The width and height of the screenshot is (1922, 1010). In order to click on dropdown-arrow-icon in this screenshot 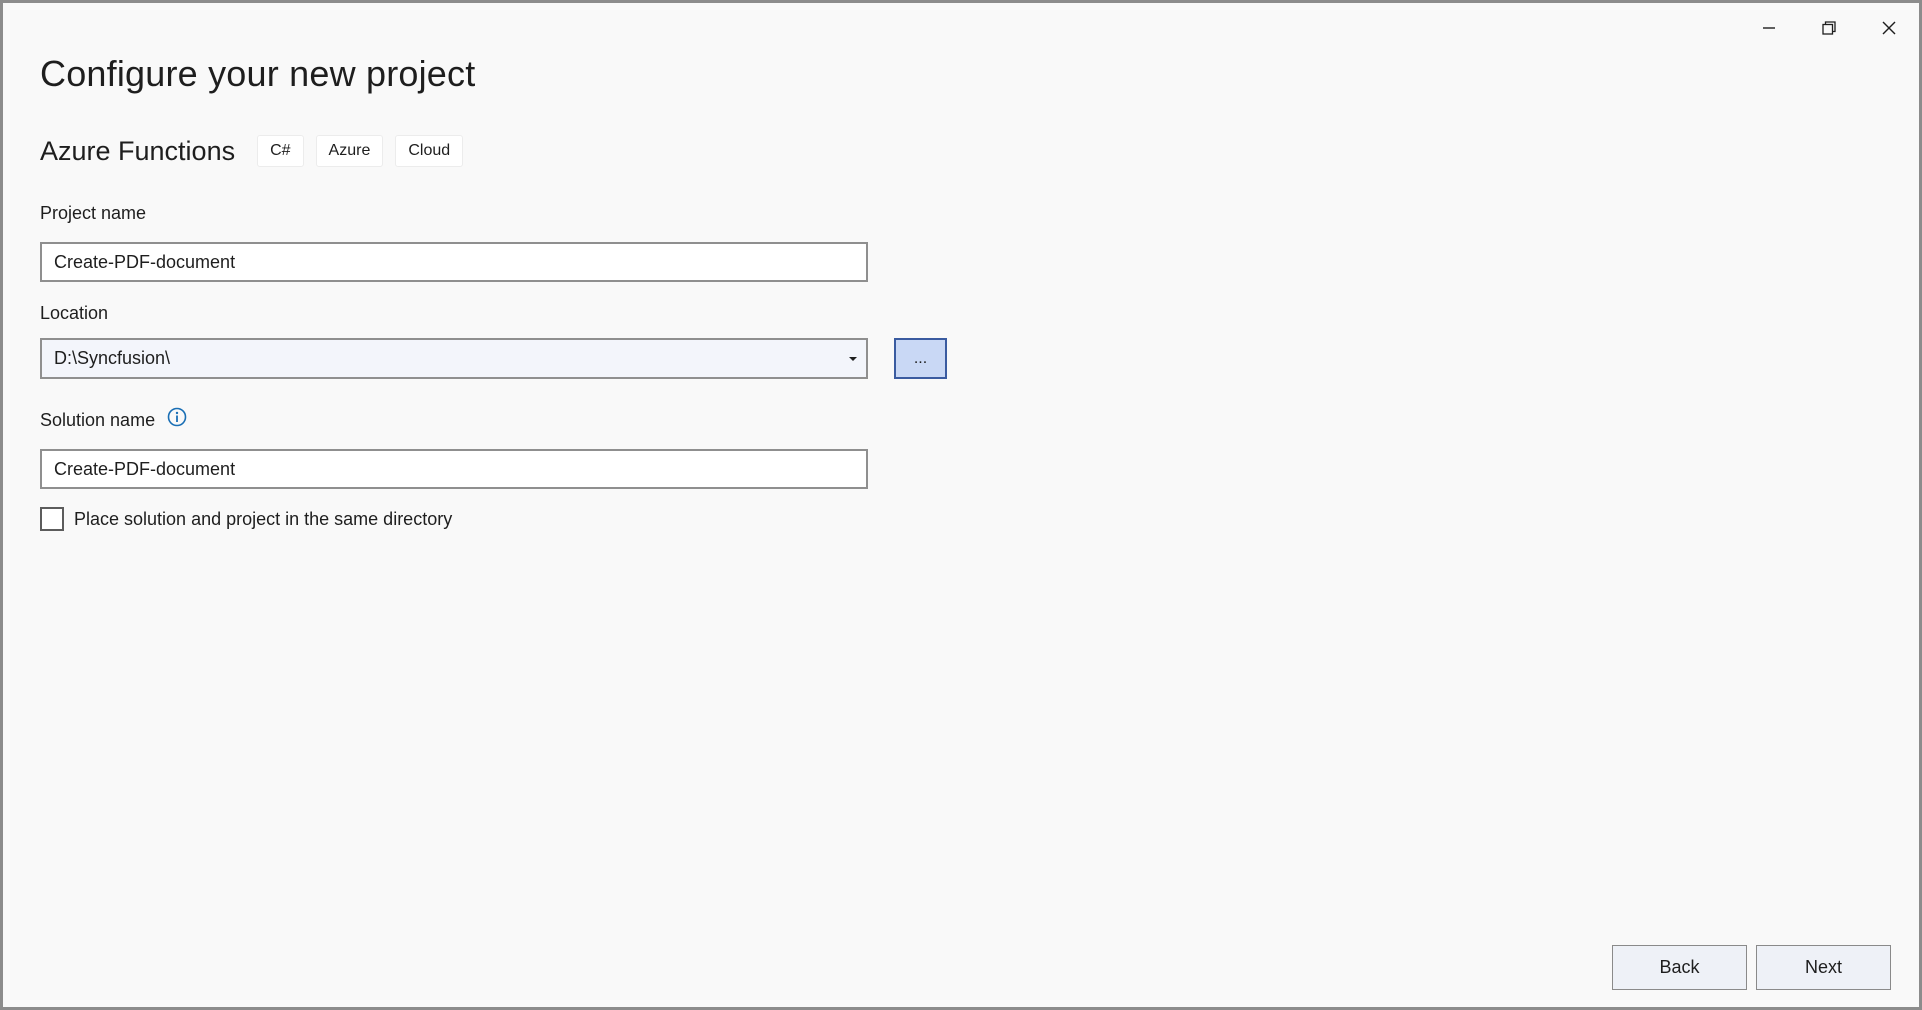, I will do `click(853, 358)`.